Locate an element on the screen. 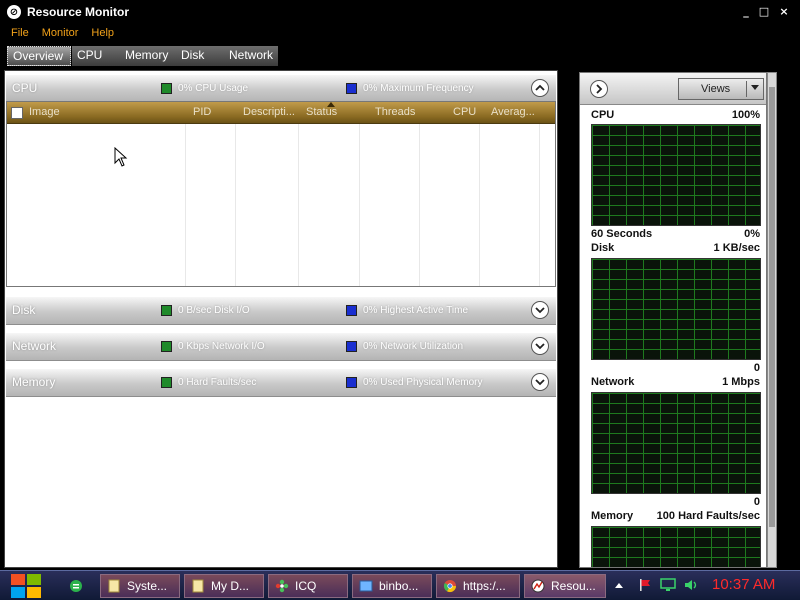  icq-flower-icon is located at coordinates (282, 586).